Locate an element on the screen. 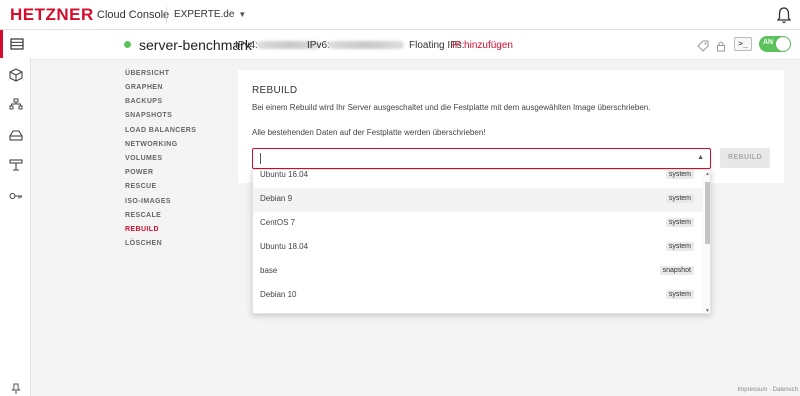 The image size is (800, 396). access-key-icon is located at coordinates (15, 195).